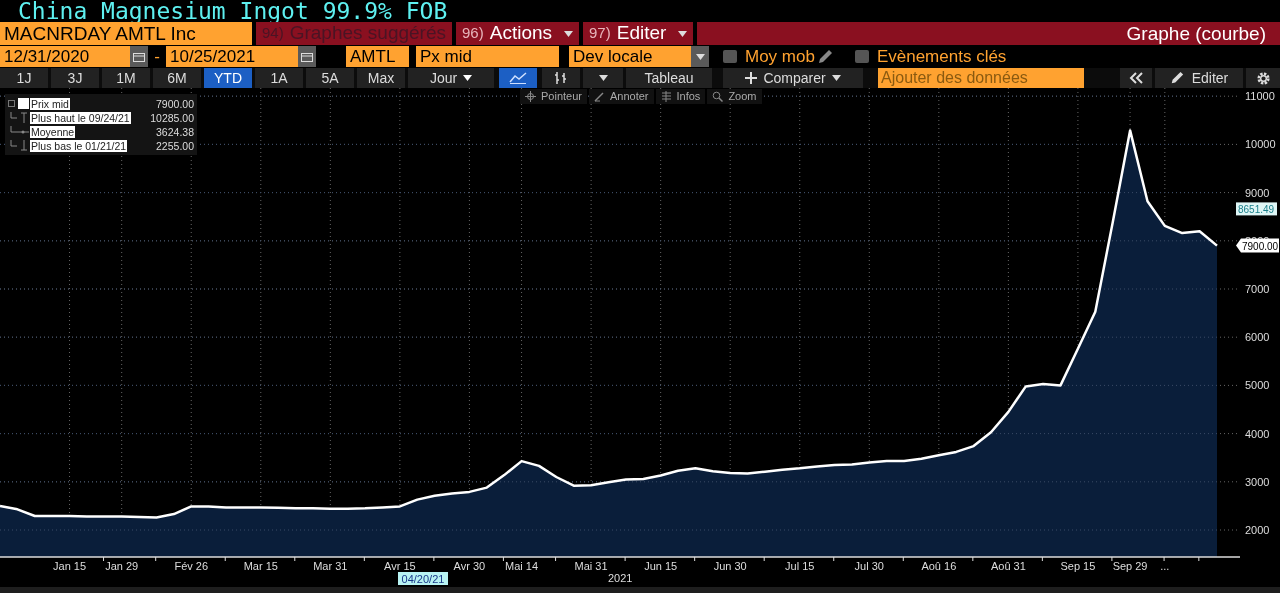 Image resolution: width=1280 pixels, height=593 pixels. I want to click on chart-tool-button: Pointeur, so click(553, 96).